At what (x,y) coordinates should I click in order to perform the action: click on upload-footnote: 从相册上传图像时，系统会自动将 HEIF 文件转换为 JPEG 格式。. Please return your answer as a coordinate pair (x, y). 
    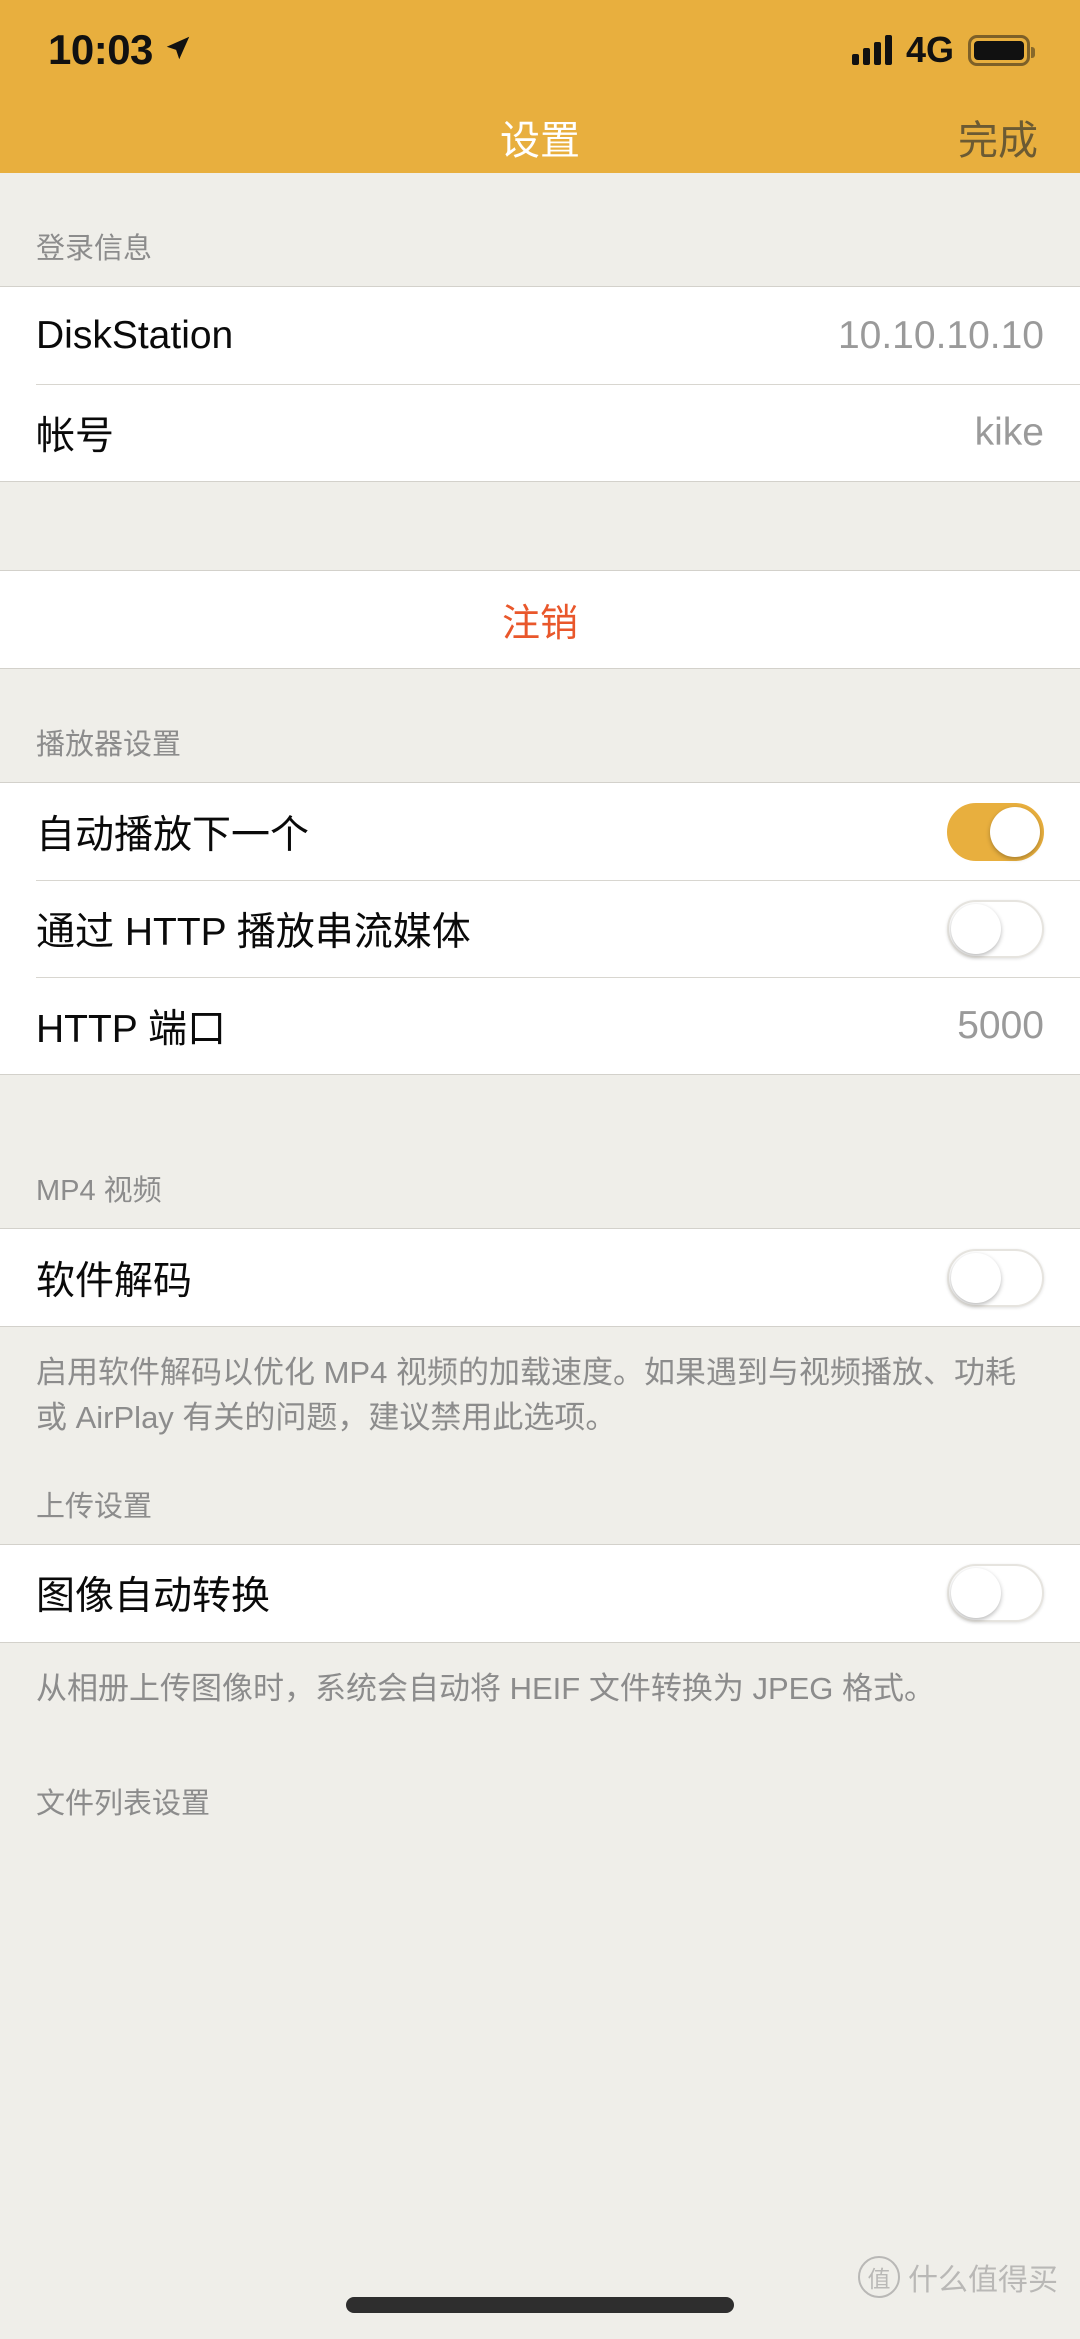
    Looking at the image, I should click on (540, 1683).